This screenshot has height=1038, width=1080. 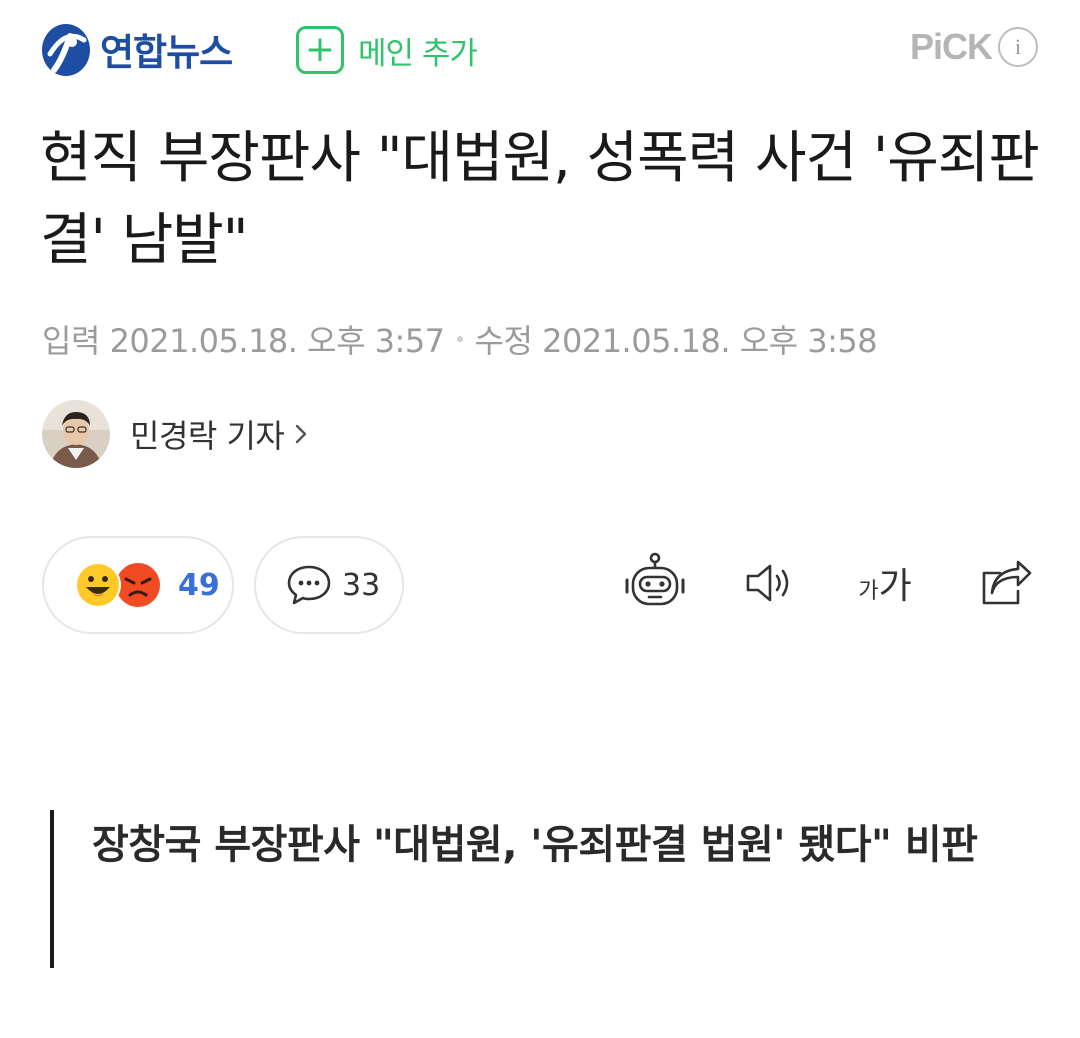 What do you see at coordinates (320, 50) in the screenshot?
I see `plus-icon: +` at bounding box center [320, 50].